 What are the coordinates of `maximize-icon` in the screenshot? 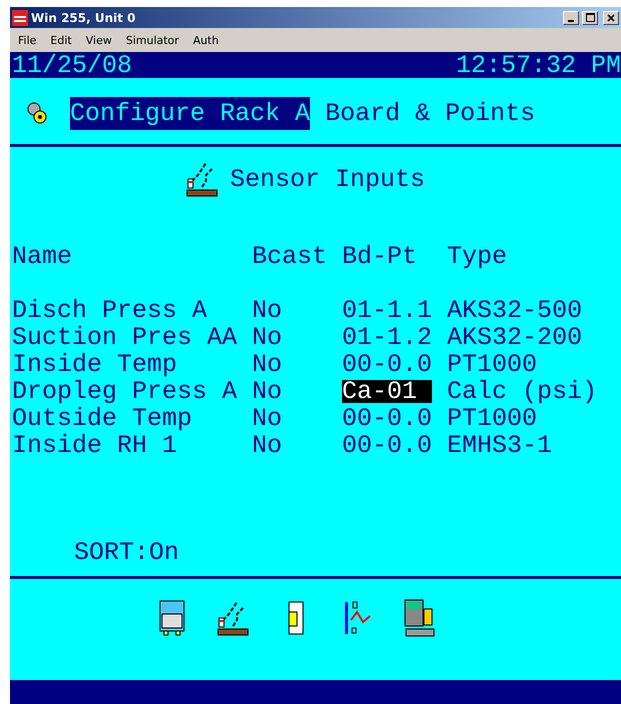 It's located at (590, 17).